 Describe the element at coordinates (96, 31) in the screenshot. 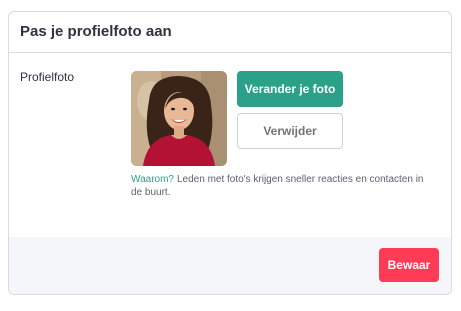

I see `card-title: Pas je profielfoto aan` at that location.